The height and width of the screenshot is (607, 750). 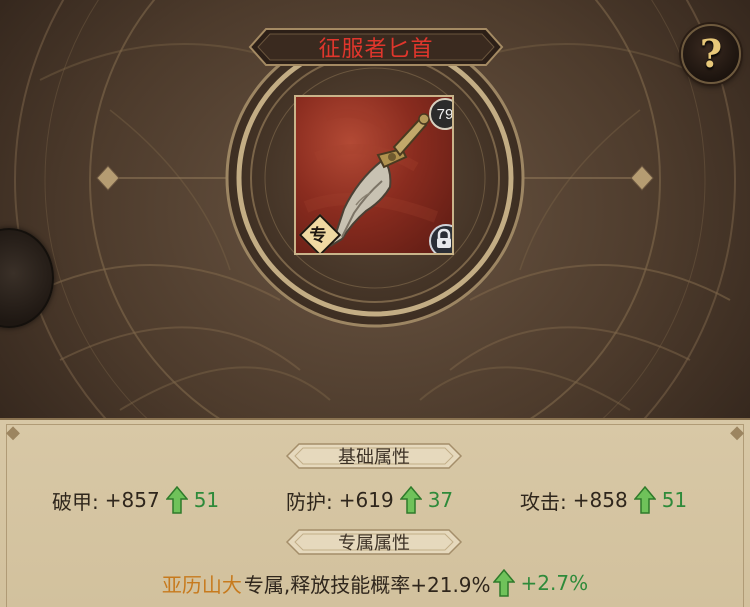 I want to click on base-attributes-header: 基础属性, so click(x=374, y=456).